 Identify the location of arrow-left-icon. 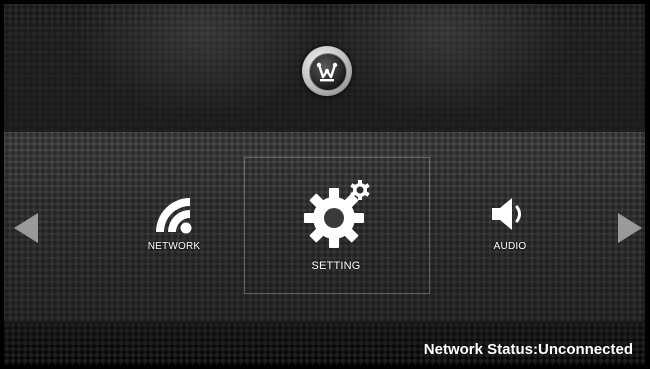
(26, 228).